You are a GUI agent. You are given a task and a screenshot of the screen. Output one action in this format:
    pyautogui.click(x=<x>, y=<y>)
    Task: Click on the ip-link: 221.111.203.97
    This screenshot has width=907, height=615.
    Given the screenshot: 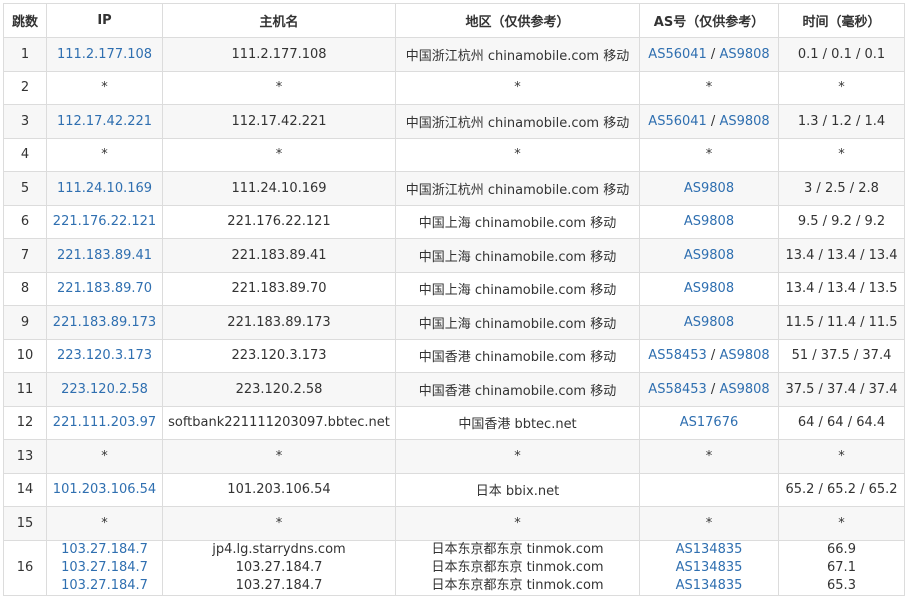 What is the action you would take?
    pyautogui.click(x=104, y=422)
    